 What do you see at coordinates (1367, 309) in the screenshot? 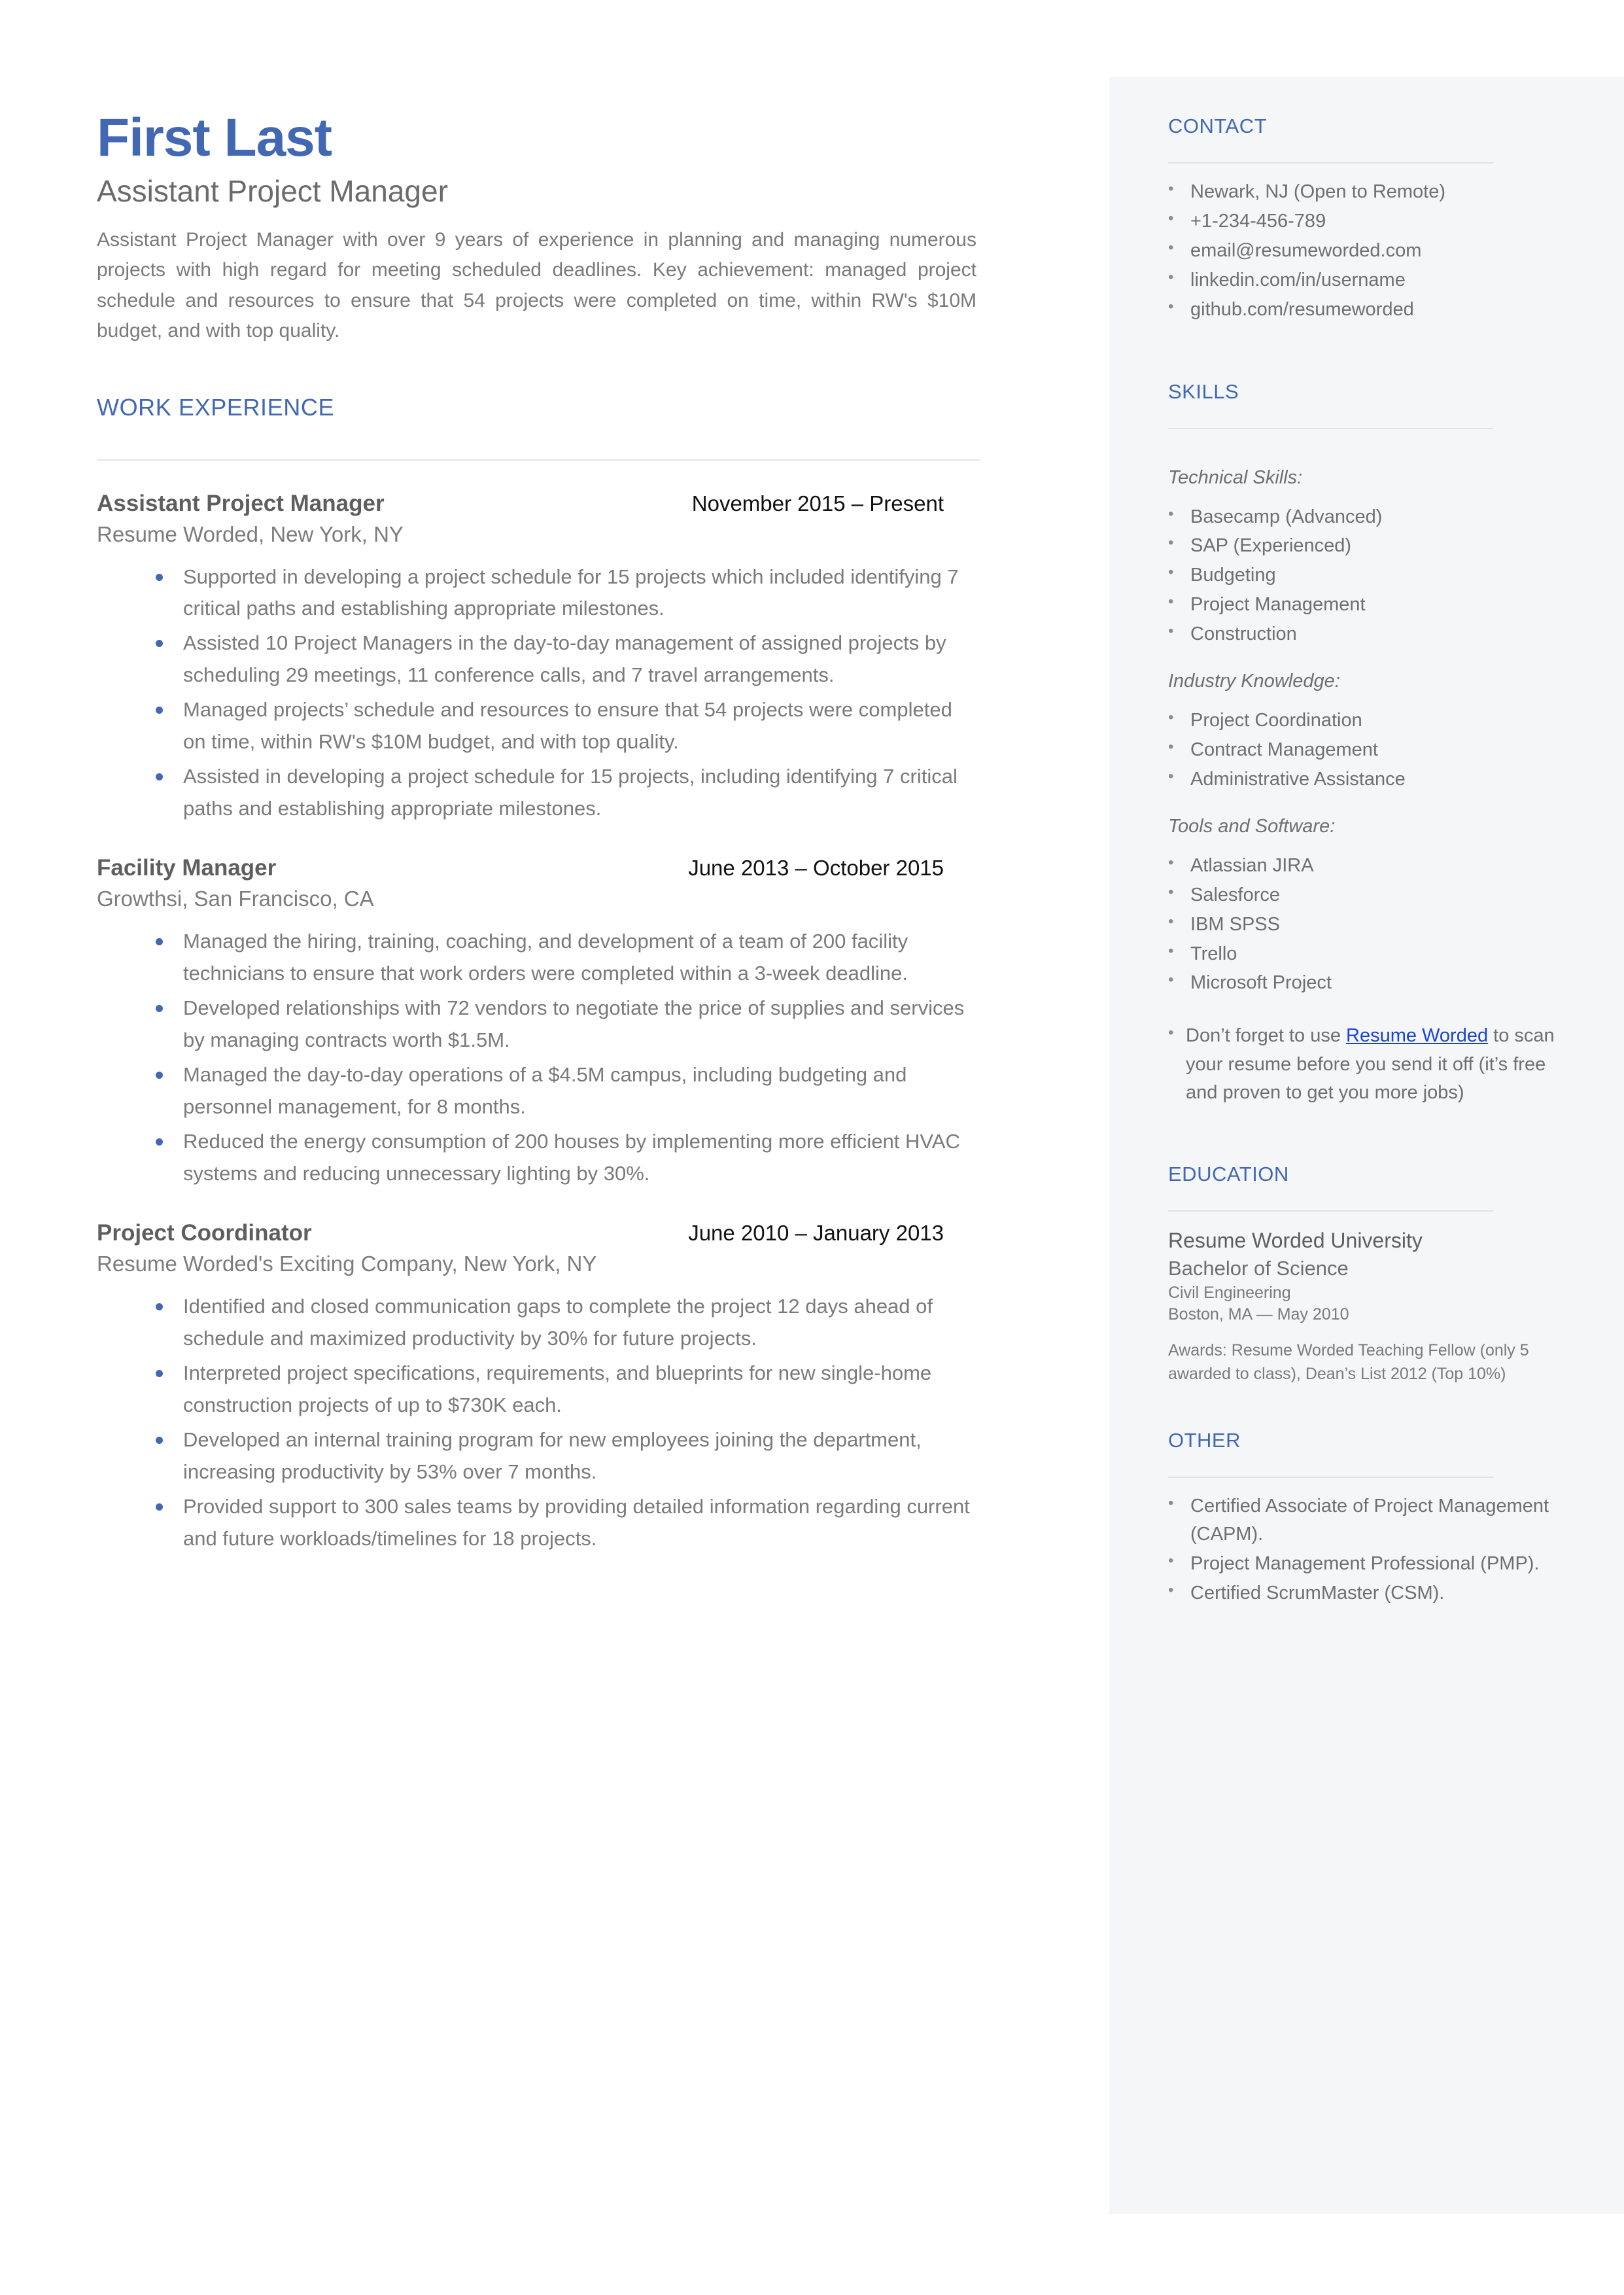
I see `contact-github: github.com/resumeworded` at bounding box center [1367, 309].